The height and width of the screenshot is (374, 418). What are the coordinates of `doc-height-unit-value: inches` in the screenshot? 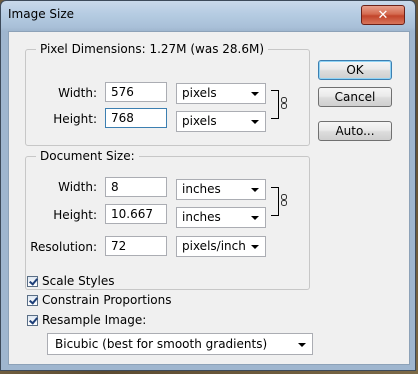 It's located at (201, 217).